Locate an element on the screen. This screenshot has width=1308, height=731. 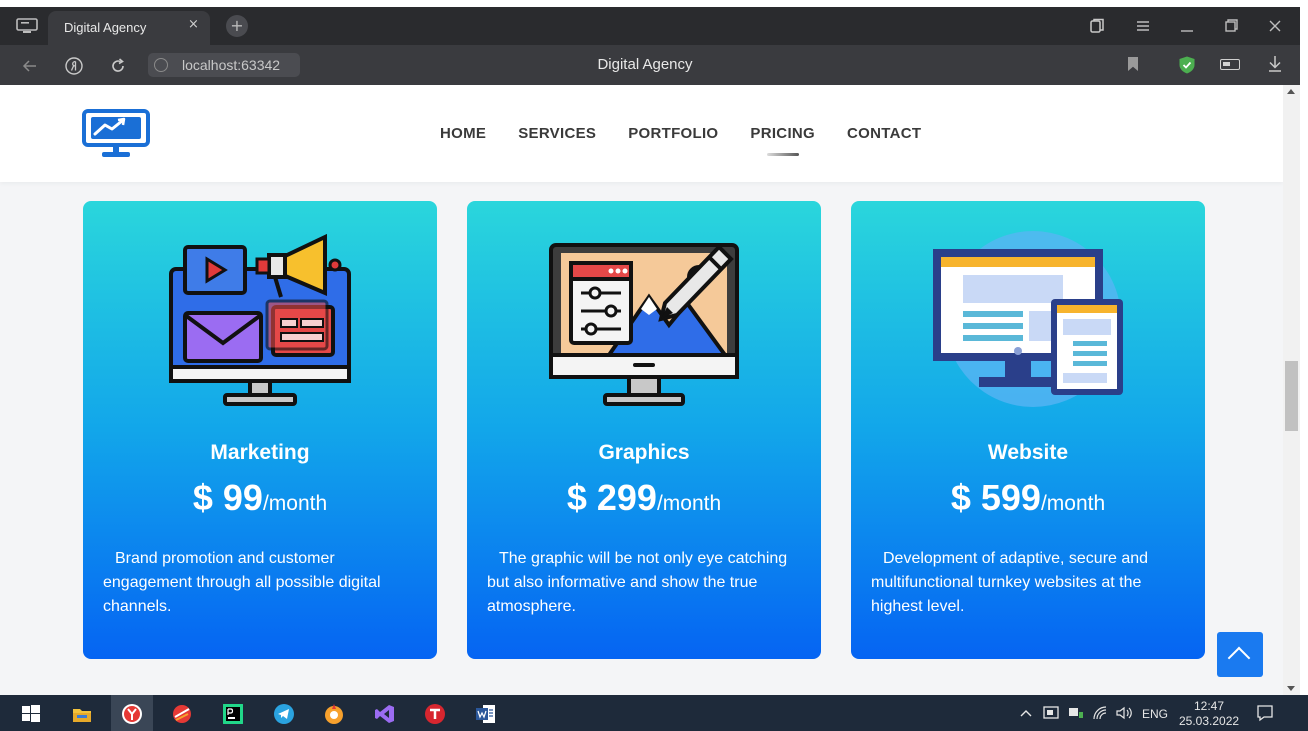
page-scrollbar is located at coordinates (1291, 390).